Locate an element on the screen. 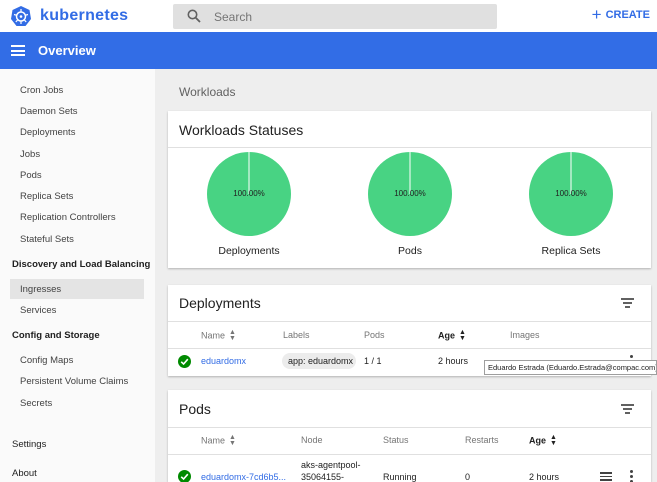 This screenshot has height=482, width=657. title-bar: Overview is located at coordinates (328, 50).